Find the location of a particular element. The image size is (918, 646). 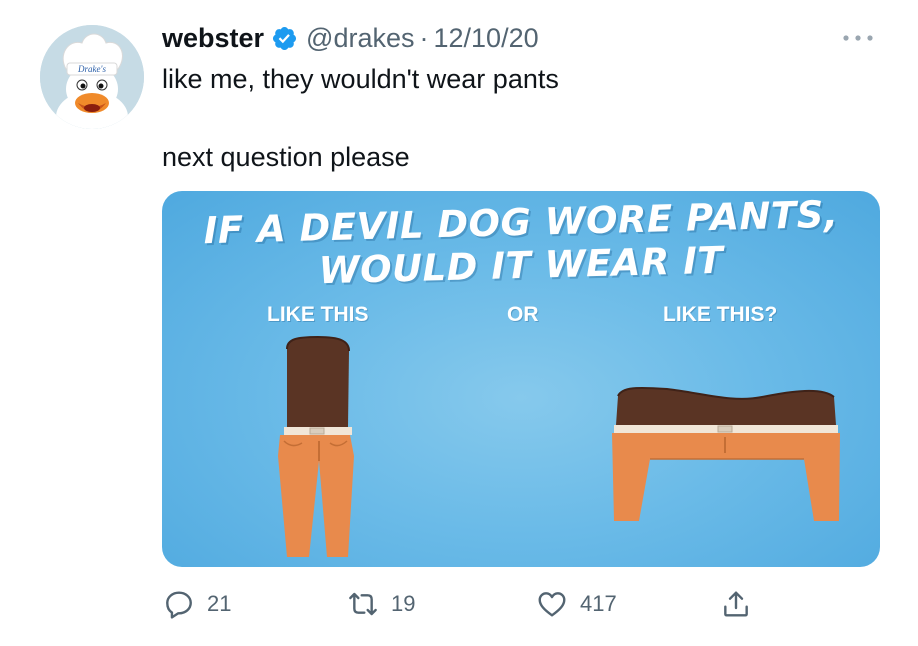

more-dots-icon is located at coordinates (858, 38).